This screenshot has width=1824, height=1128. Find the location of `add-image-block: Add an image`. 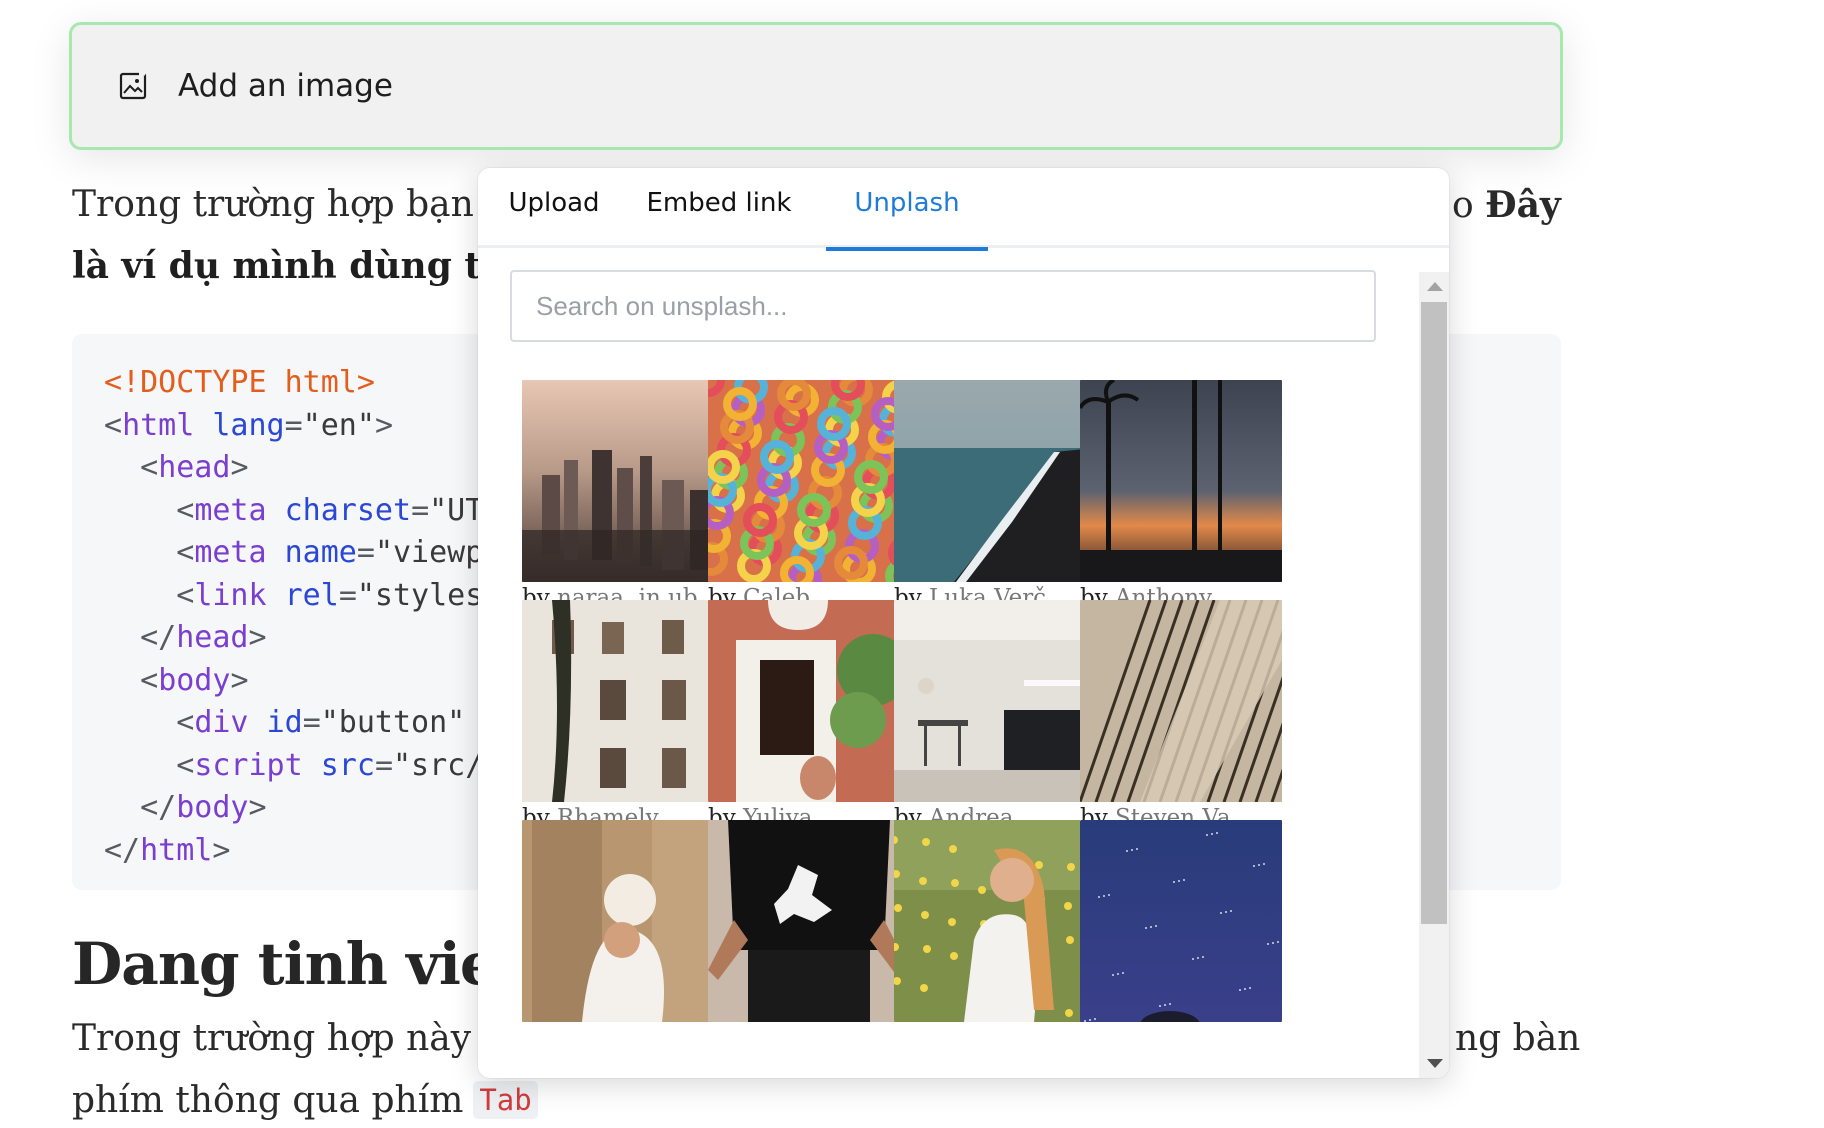

add-image-block: Add an image is located at coordinates (816, 86).